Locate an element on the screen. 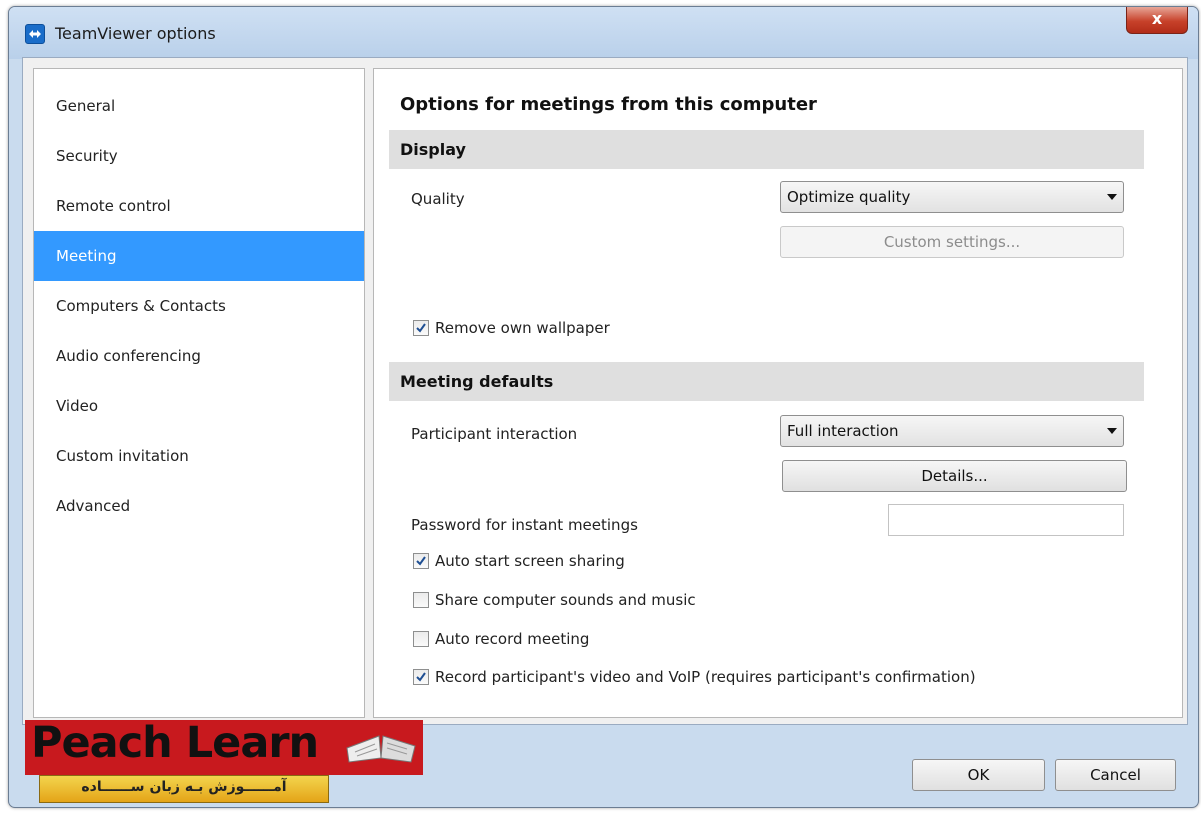 Image resolution: width=1201 pixels, height=814 pixels. watermark-tagline-band: آمــــــوزش بـه زبان ســــــاده is located at coordinates (184, 789).